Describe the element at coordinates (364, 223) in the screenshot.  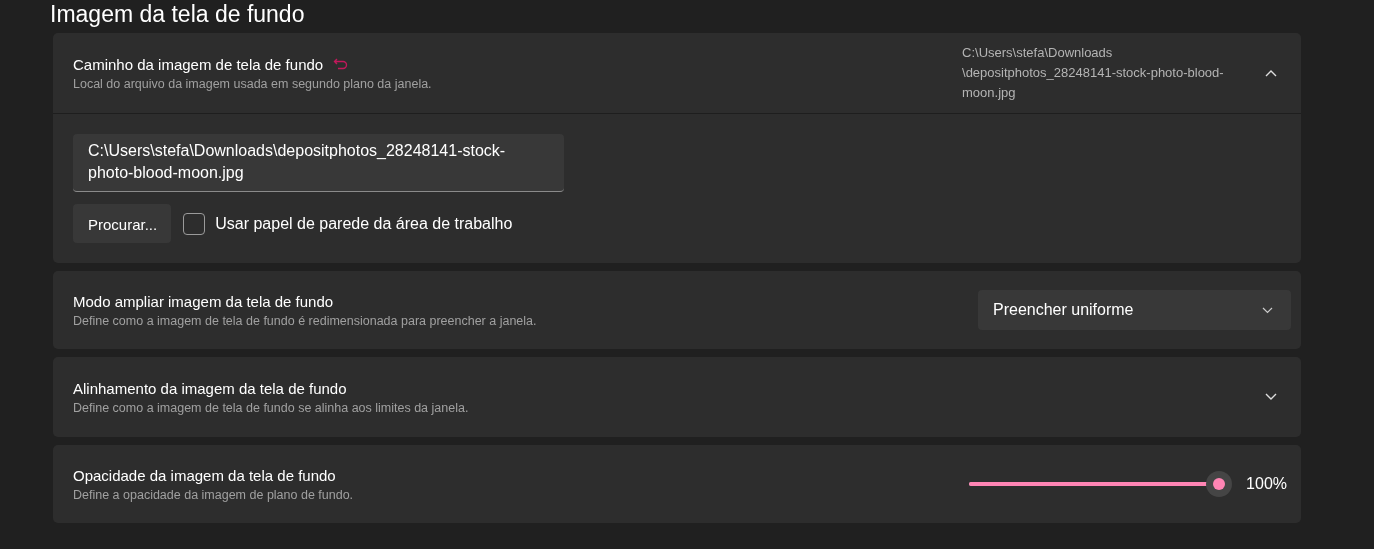
I see `checkbox-label: Usar papel de parede da área de trabalho` at that location.